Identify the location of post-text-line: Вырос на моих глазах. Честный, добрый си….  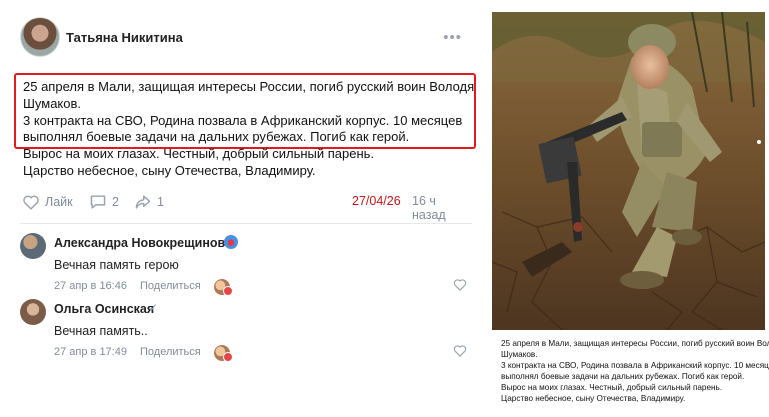
(199, 154).